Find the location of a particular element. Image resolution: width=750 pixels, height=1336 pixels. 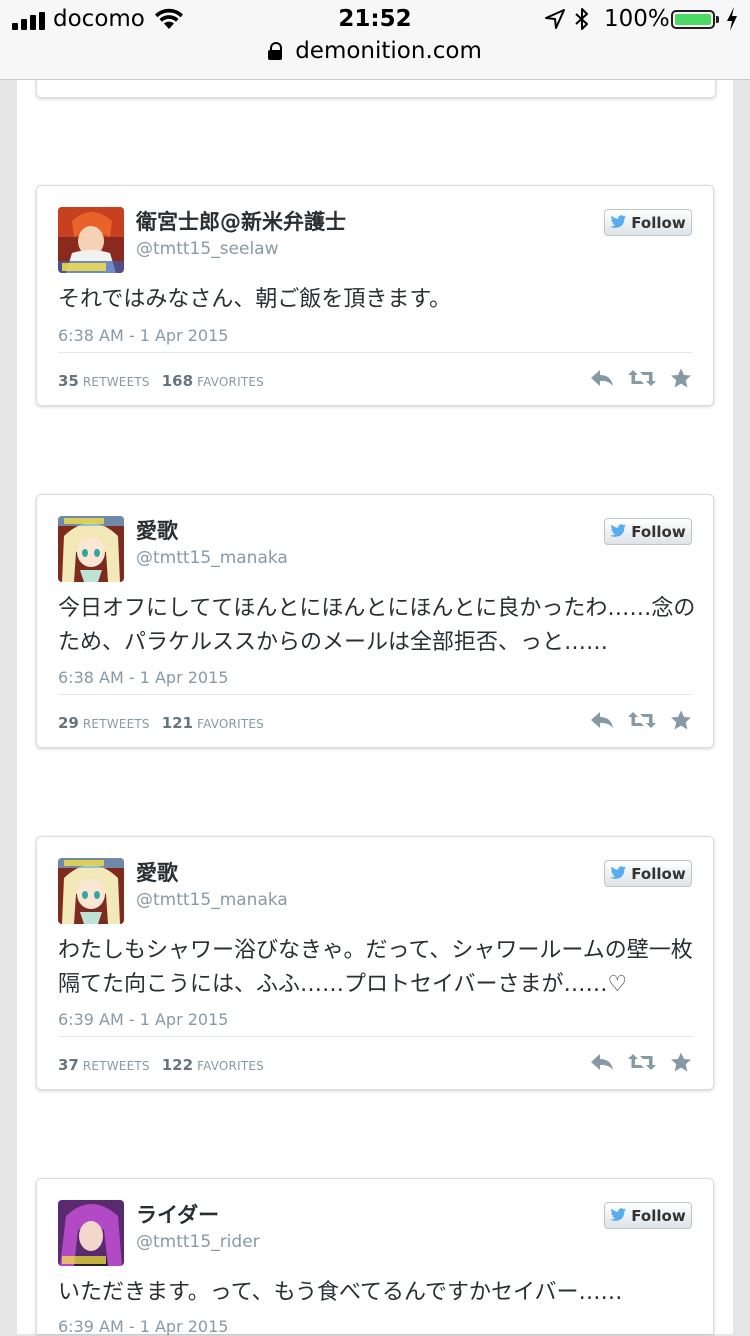

user-handle: @tmtt15_rider is located at coordinates (198, 1242).